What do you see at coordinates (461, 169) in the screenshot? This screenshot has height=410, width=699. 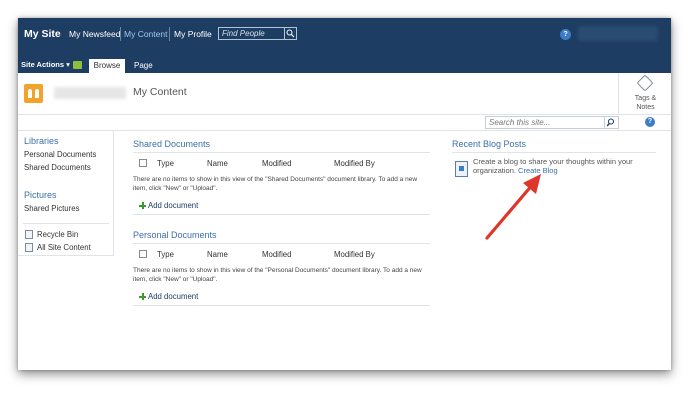 I see `blog-icon` at bounding box center [461, 169].